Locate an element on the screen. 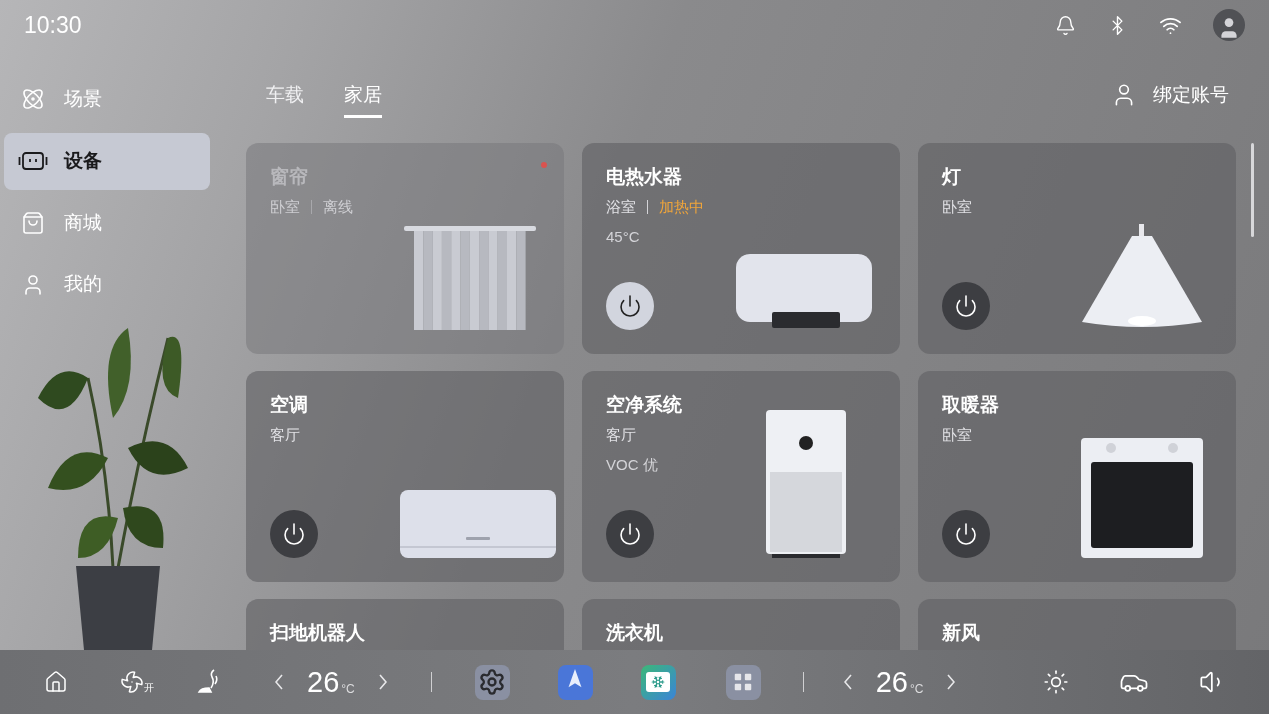 The width and height of the screenshot is (1269, 714). bell-icon is located at coordinates (1065, 25).